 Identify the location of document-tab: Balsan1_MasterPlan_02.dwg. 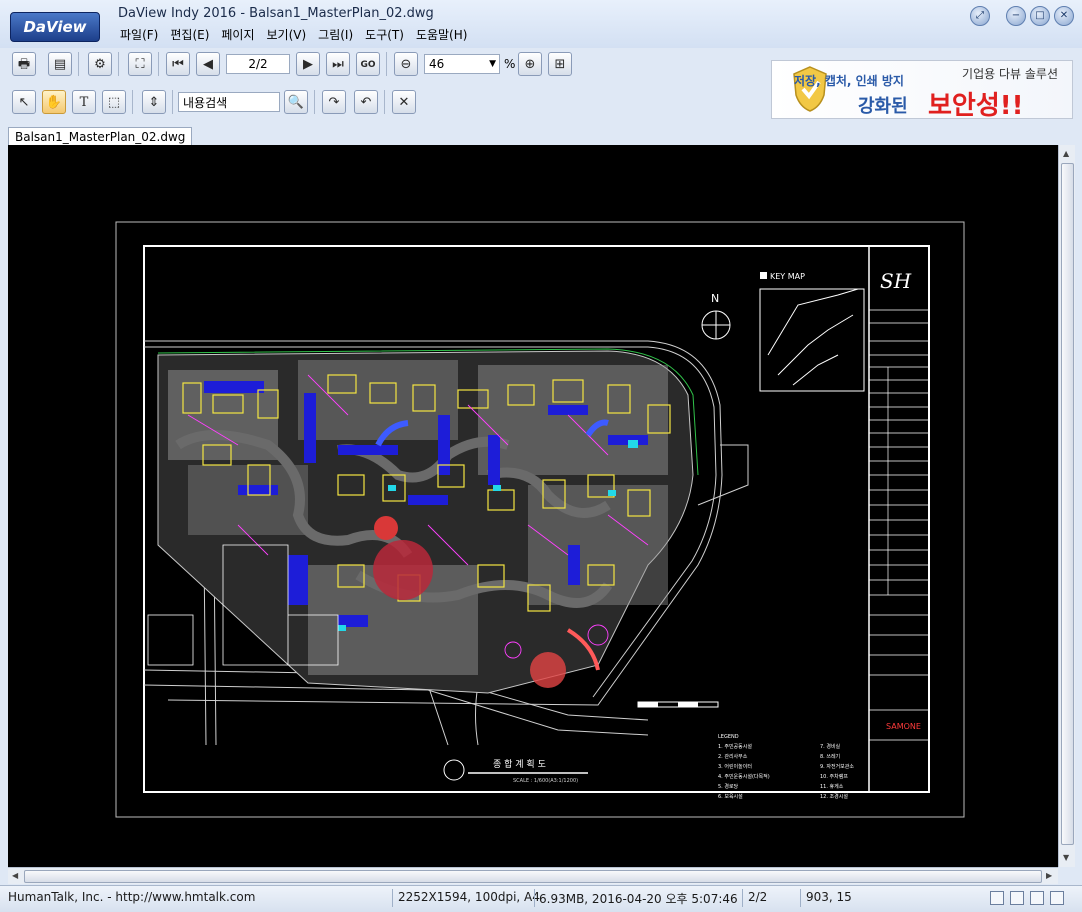
(100, 136).